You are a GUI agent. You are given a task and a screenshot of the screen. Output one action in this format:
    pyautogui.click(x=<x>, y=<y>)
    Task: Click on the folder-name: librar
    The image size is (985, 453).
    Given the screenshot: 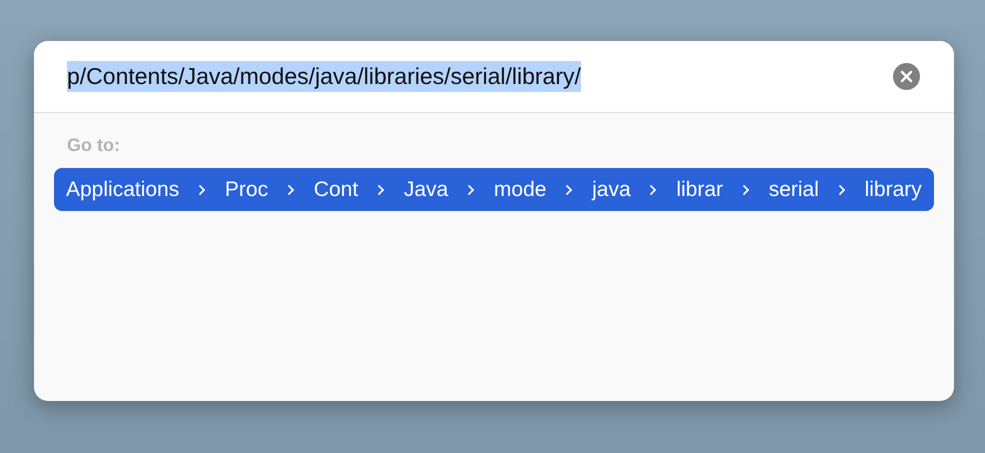 What is the action you would take?
    pyautogui.click(x=700, y=190)
    